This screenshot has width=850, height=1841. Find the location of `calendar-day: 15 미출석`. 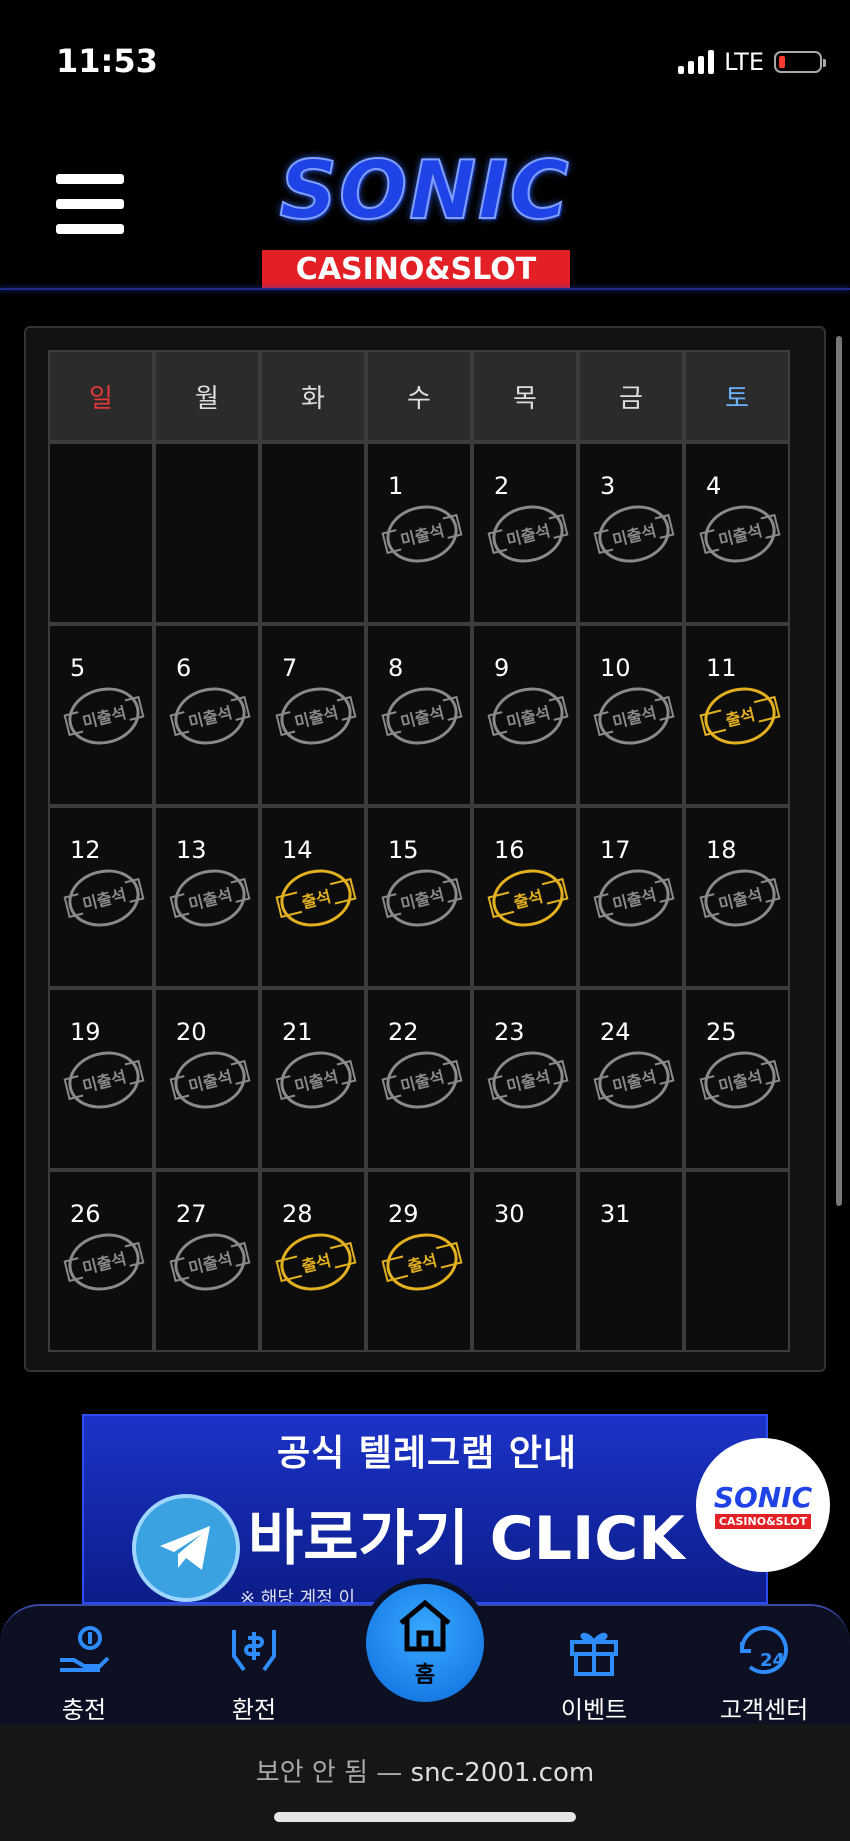

calendar-day: 15 미출석 is located at coordinates (419, 897).